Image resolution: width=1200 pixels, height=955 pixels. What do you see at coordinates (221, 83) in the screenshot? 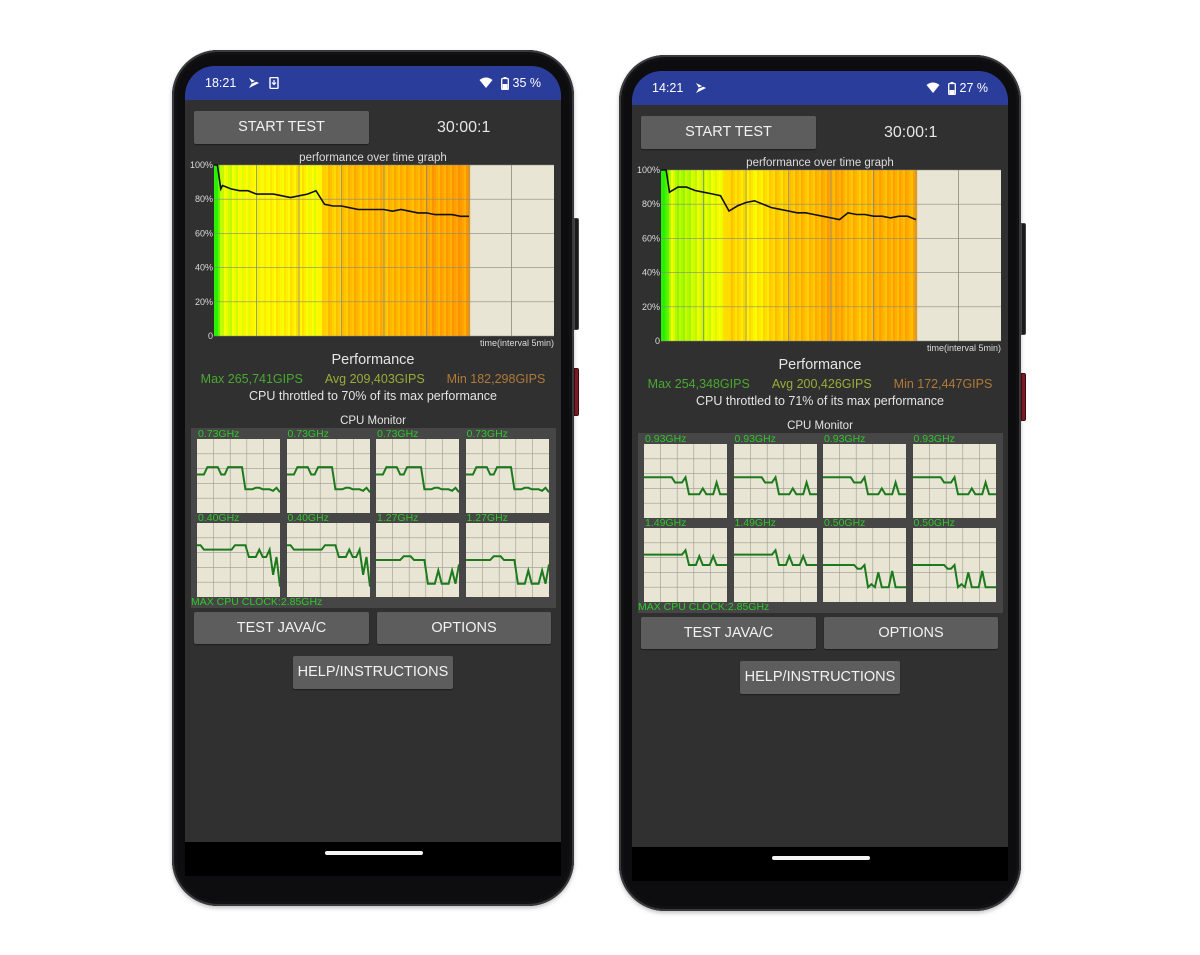
I see `status-time: 18:21` at bounding box center [221, 83].